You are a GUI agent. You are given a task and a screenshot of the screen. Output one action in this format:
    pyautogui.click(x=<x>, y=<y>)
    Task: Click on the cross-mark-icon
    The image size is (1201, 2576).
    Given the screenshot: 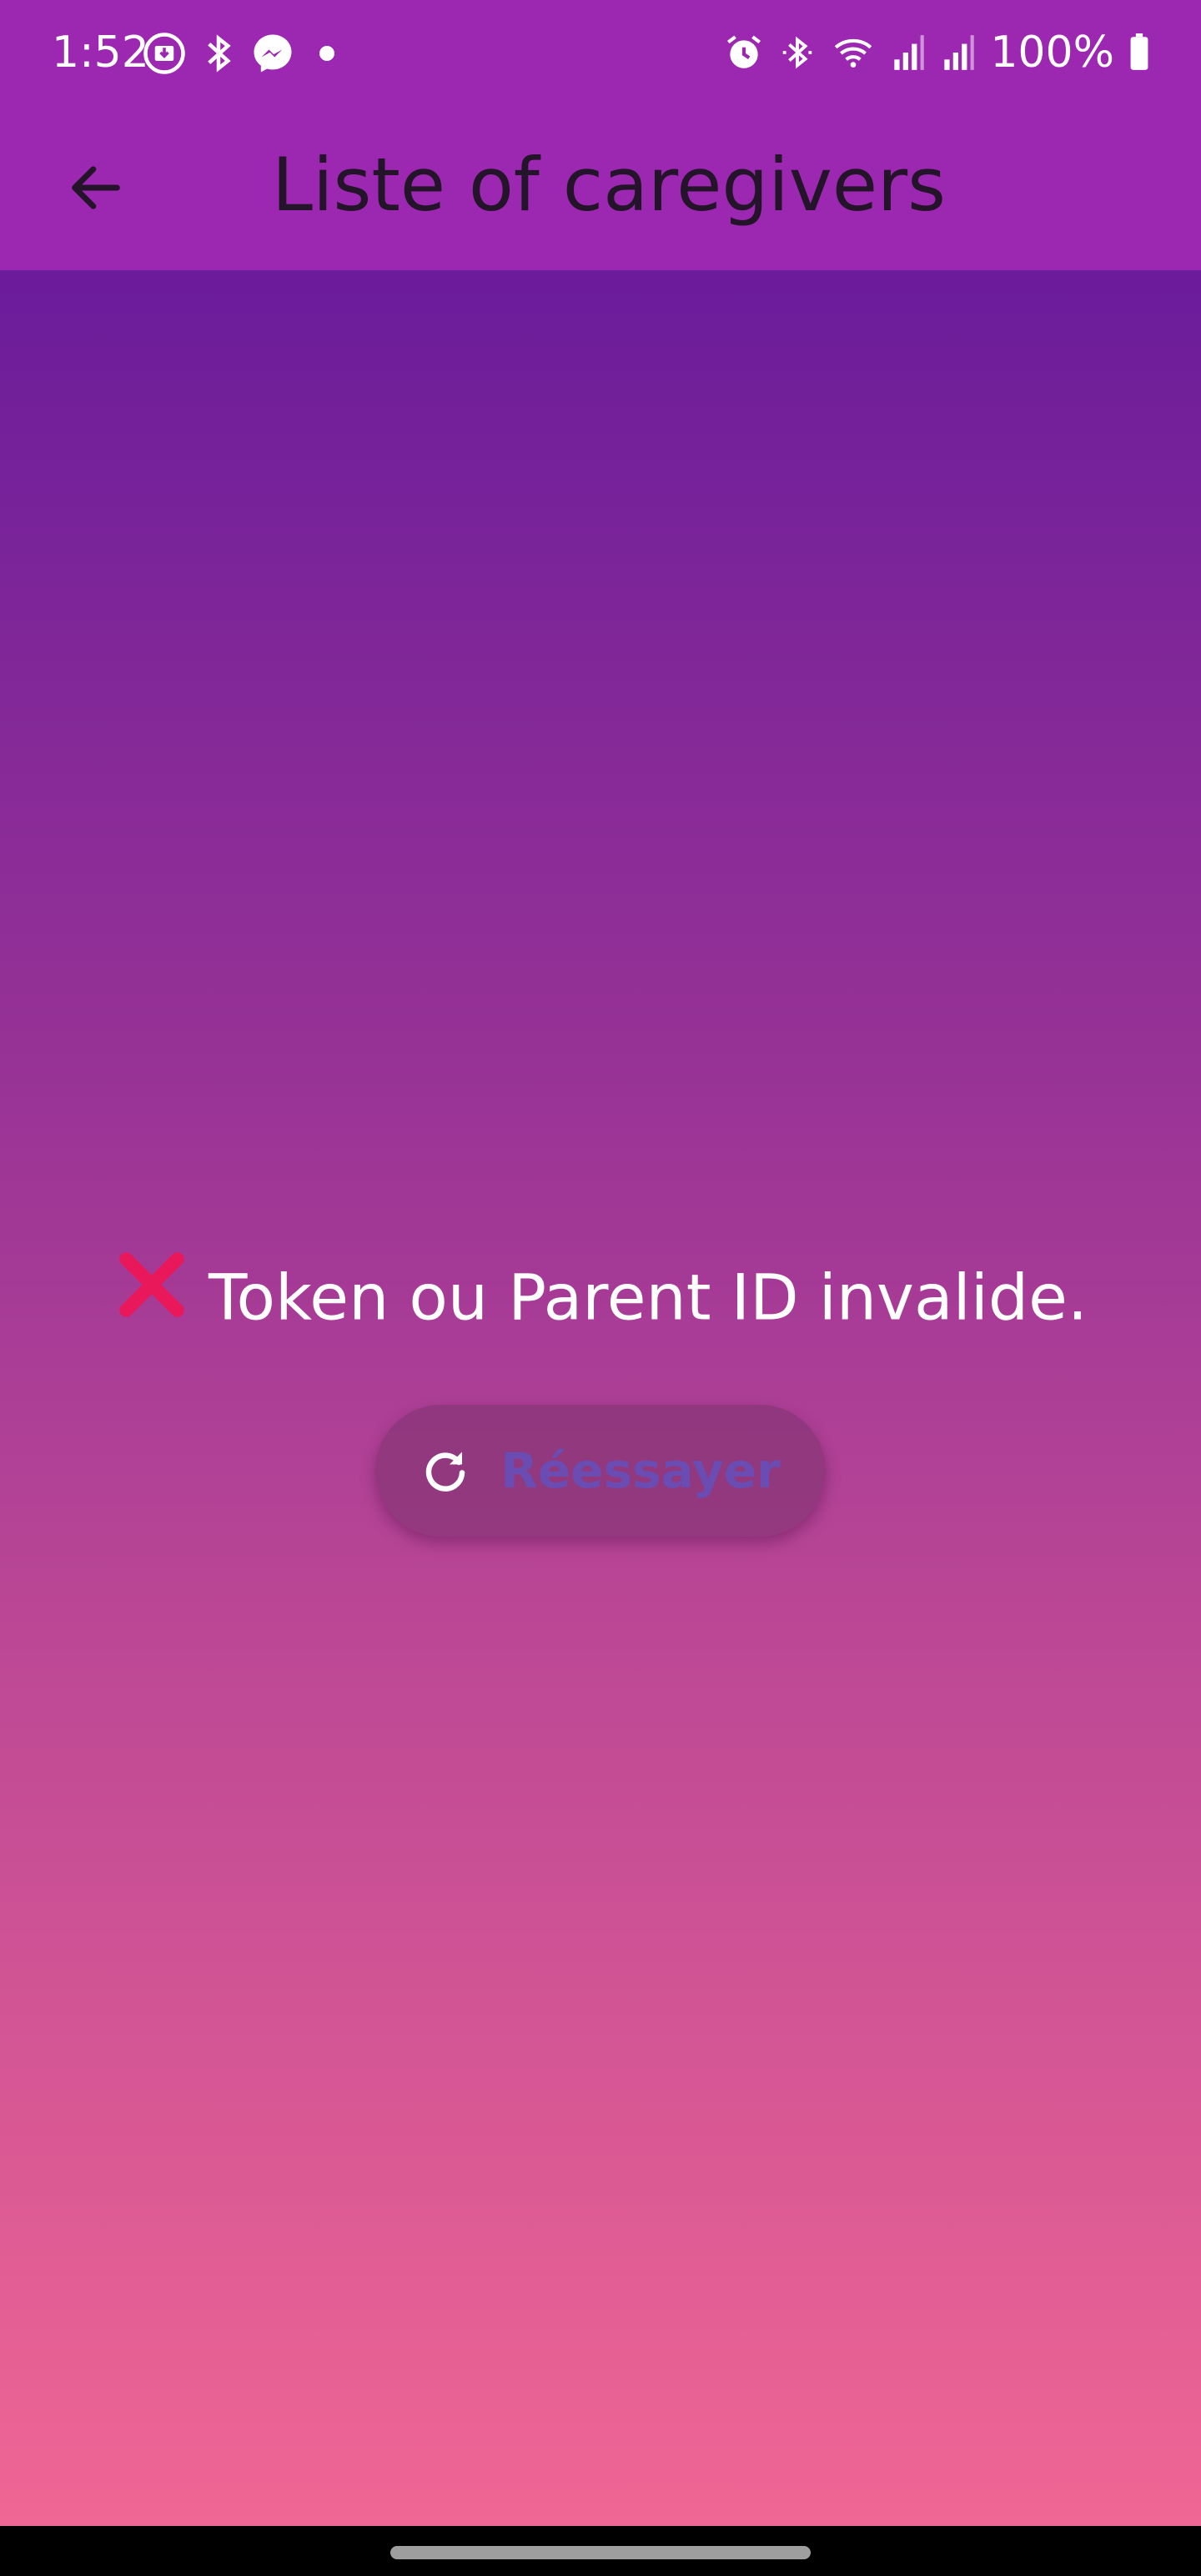 What is the action you would take?
    pyautogui.click(x=151, y=1296)
    